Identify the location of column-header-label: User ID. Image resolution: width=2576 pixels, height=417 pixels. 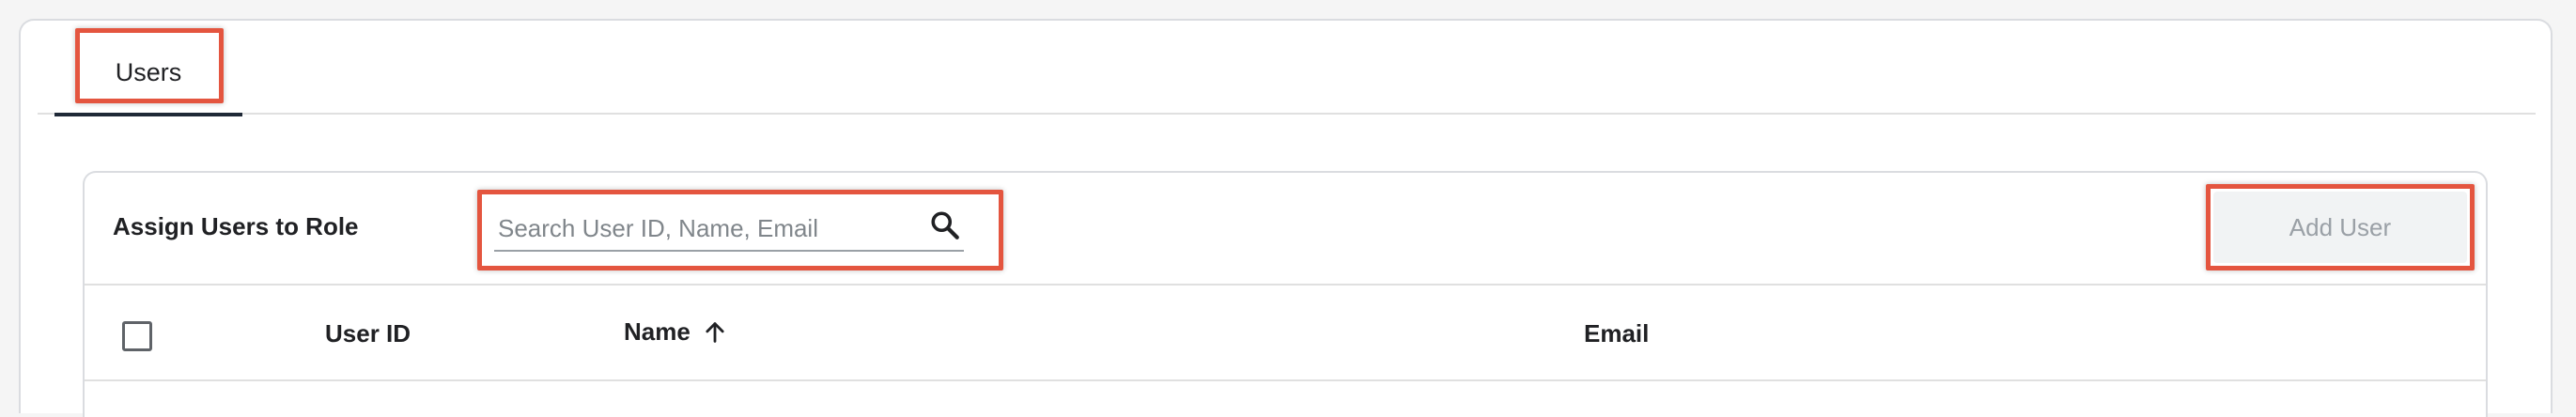
(368, 333).